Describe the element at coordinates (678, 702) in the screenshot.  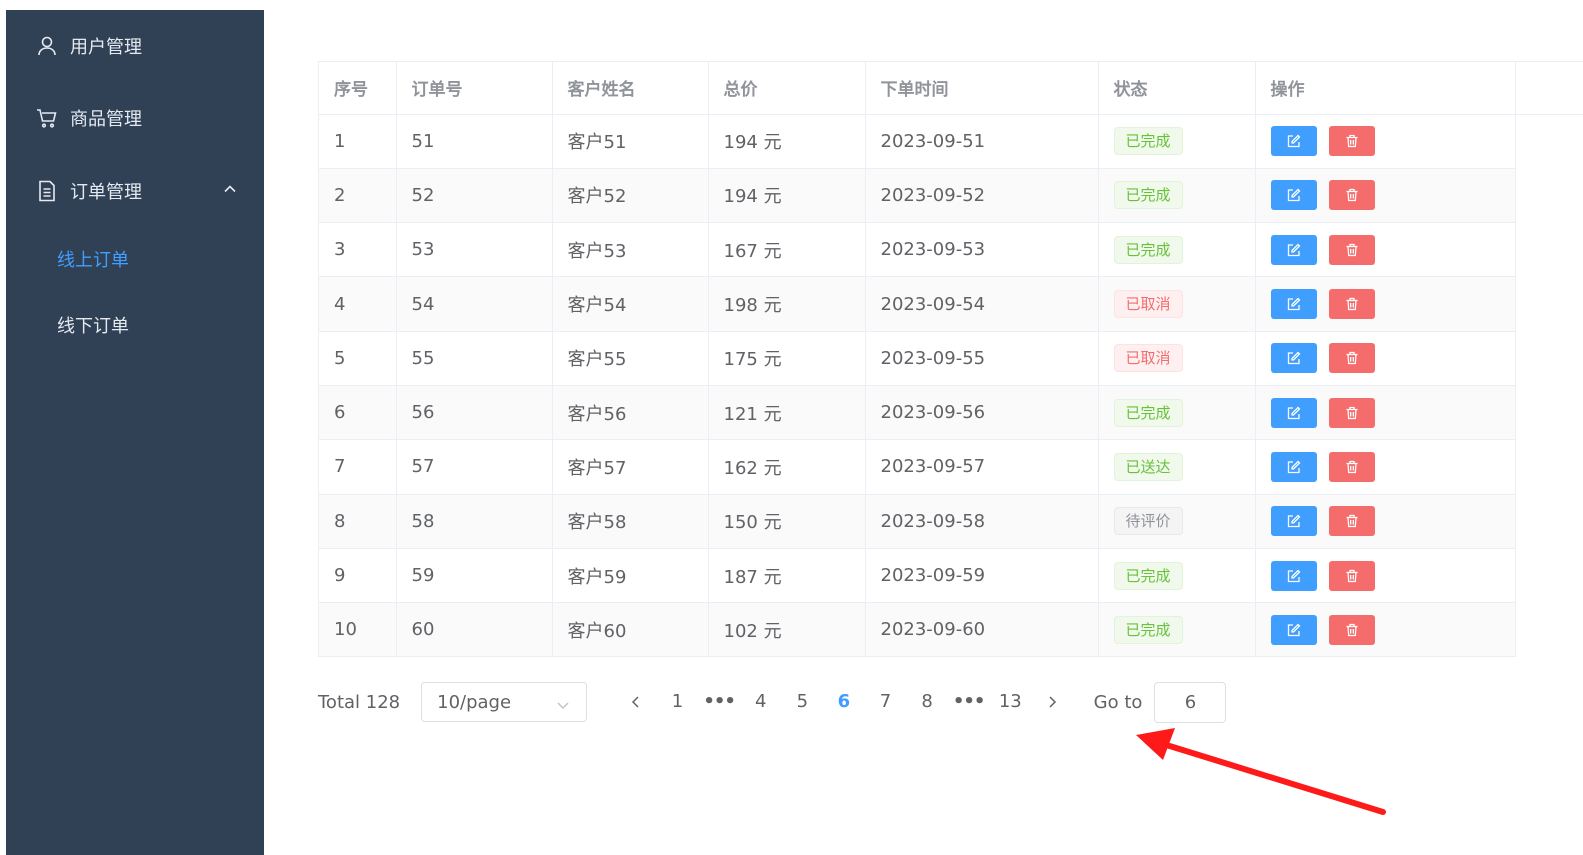
I see `page-number-button: 1` at that location.